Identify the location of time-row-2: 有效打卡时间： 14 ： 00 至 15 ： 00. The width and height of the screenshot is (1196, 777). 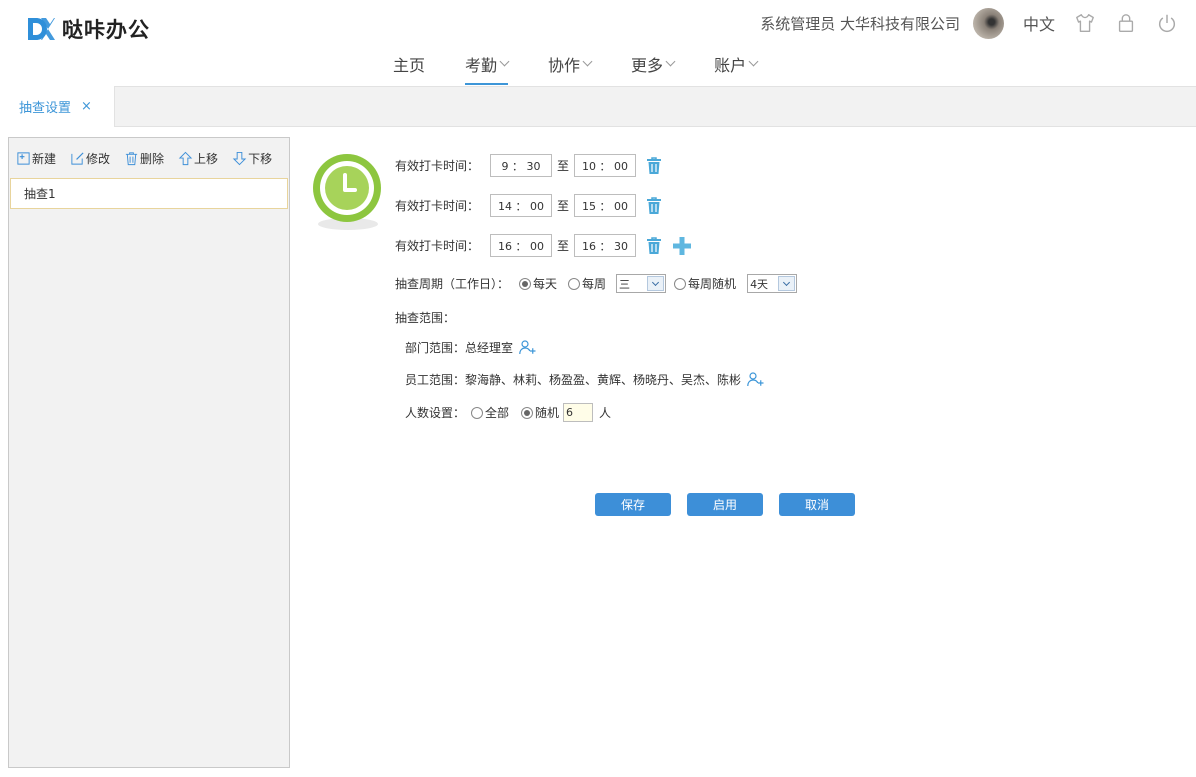
(528, 205).